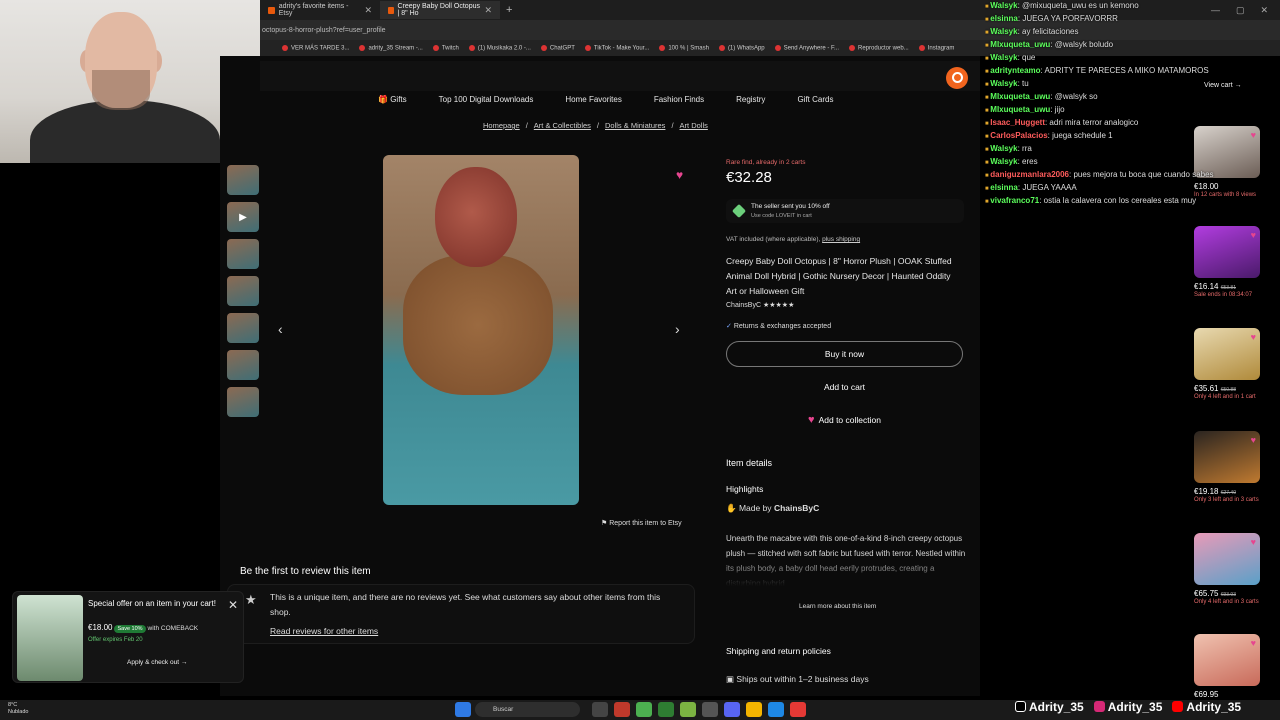 This screenshot has width=1280, height=720. What do you see at coordinates (837, 606) in the screenshot?
I see `learn-more-link: Learn more about this item` at bounding box center [837, 606].